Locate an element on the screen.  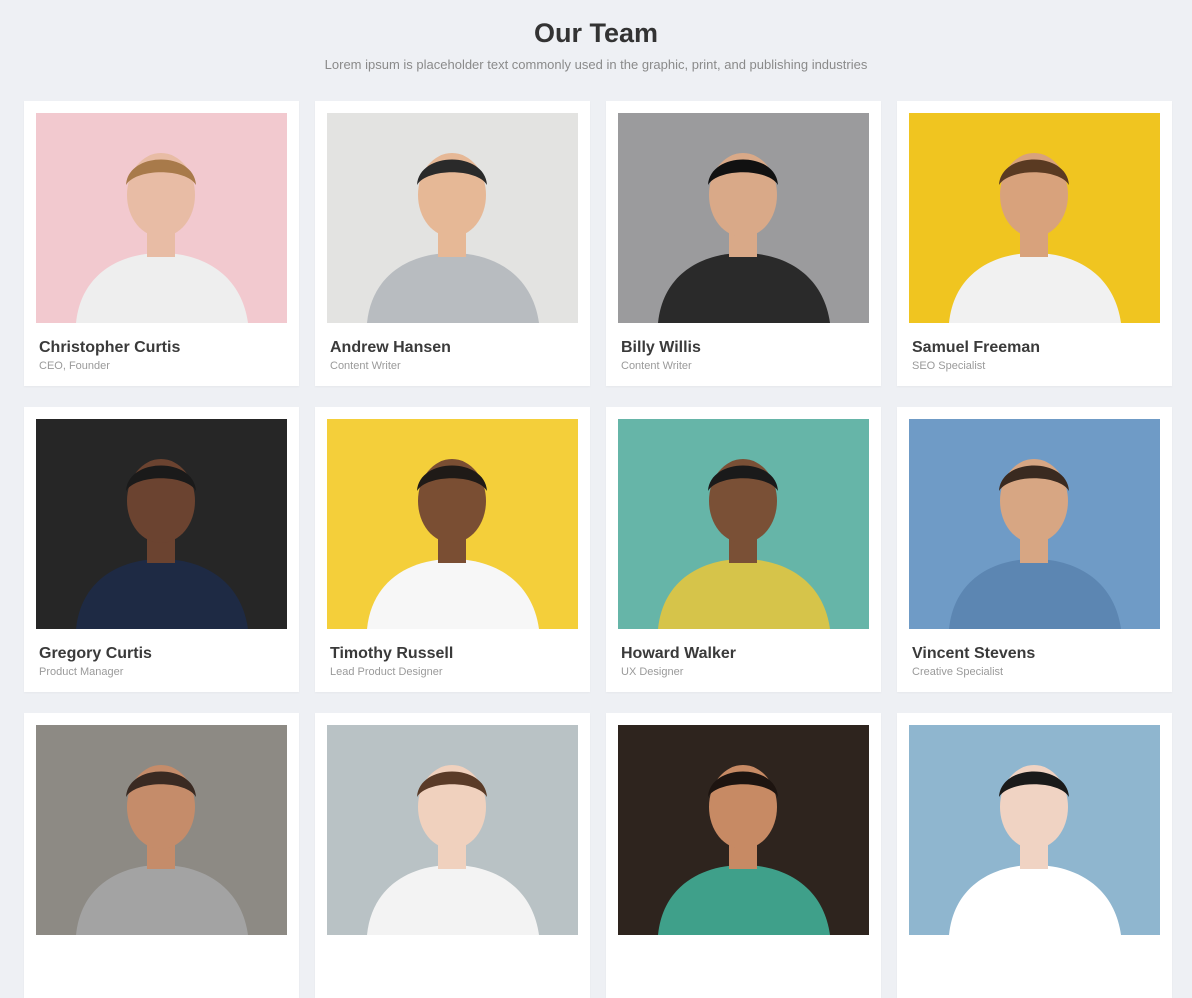
team-member-card: Timothy Russell Lead Product Designer is located at coordinates (452, 549).